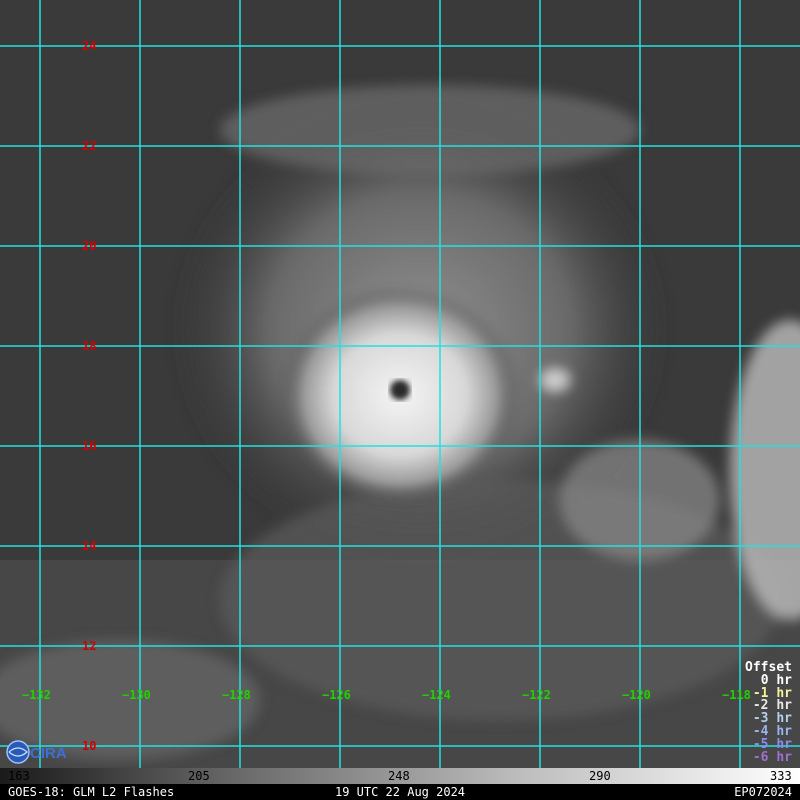 The height and width of the screenshot is (800, 800). I want to click on longitude-label: −122, so click(536, 695).